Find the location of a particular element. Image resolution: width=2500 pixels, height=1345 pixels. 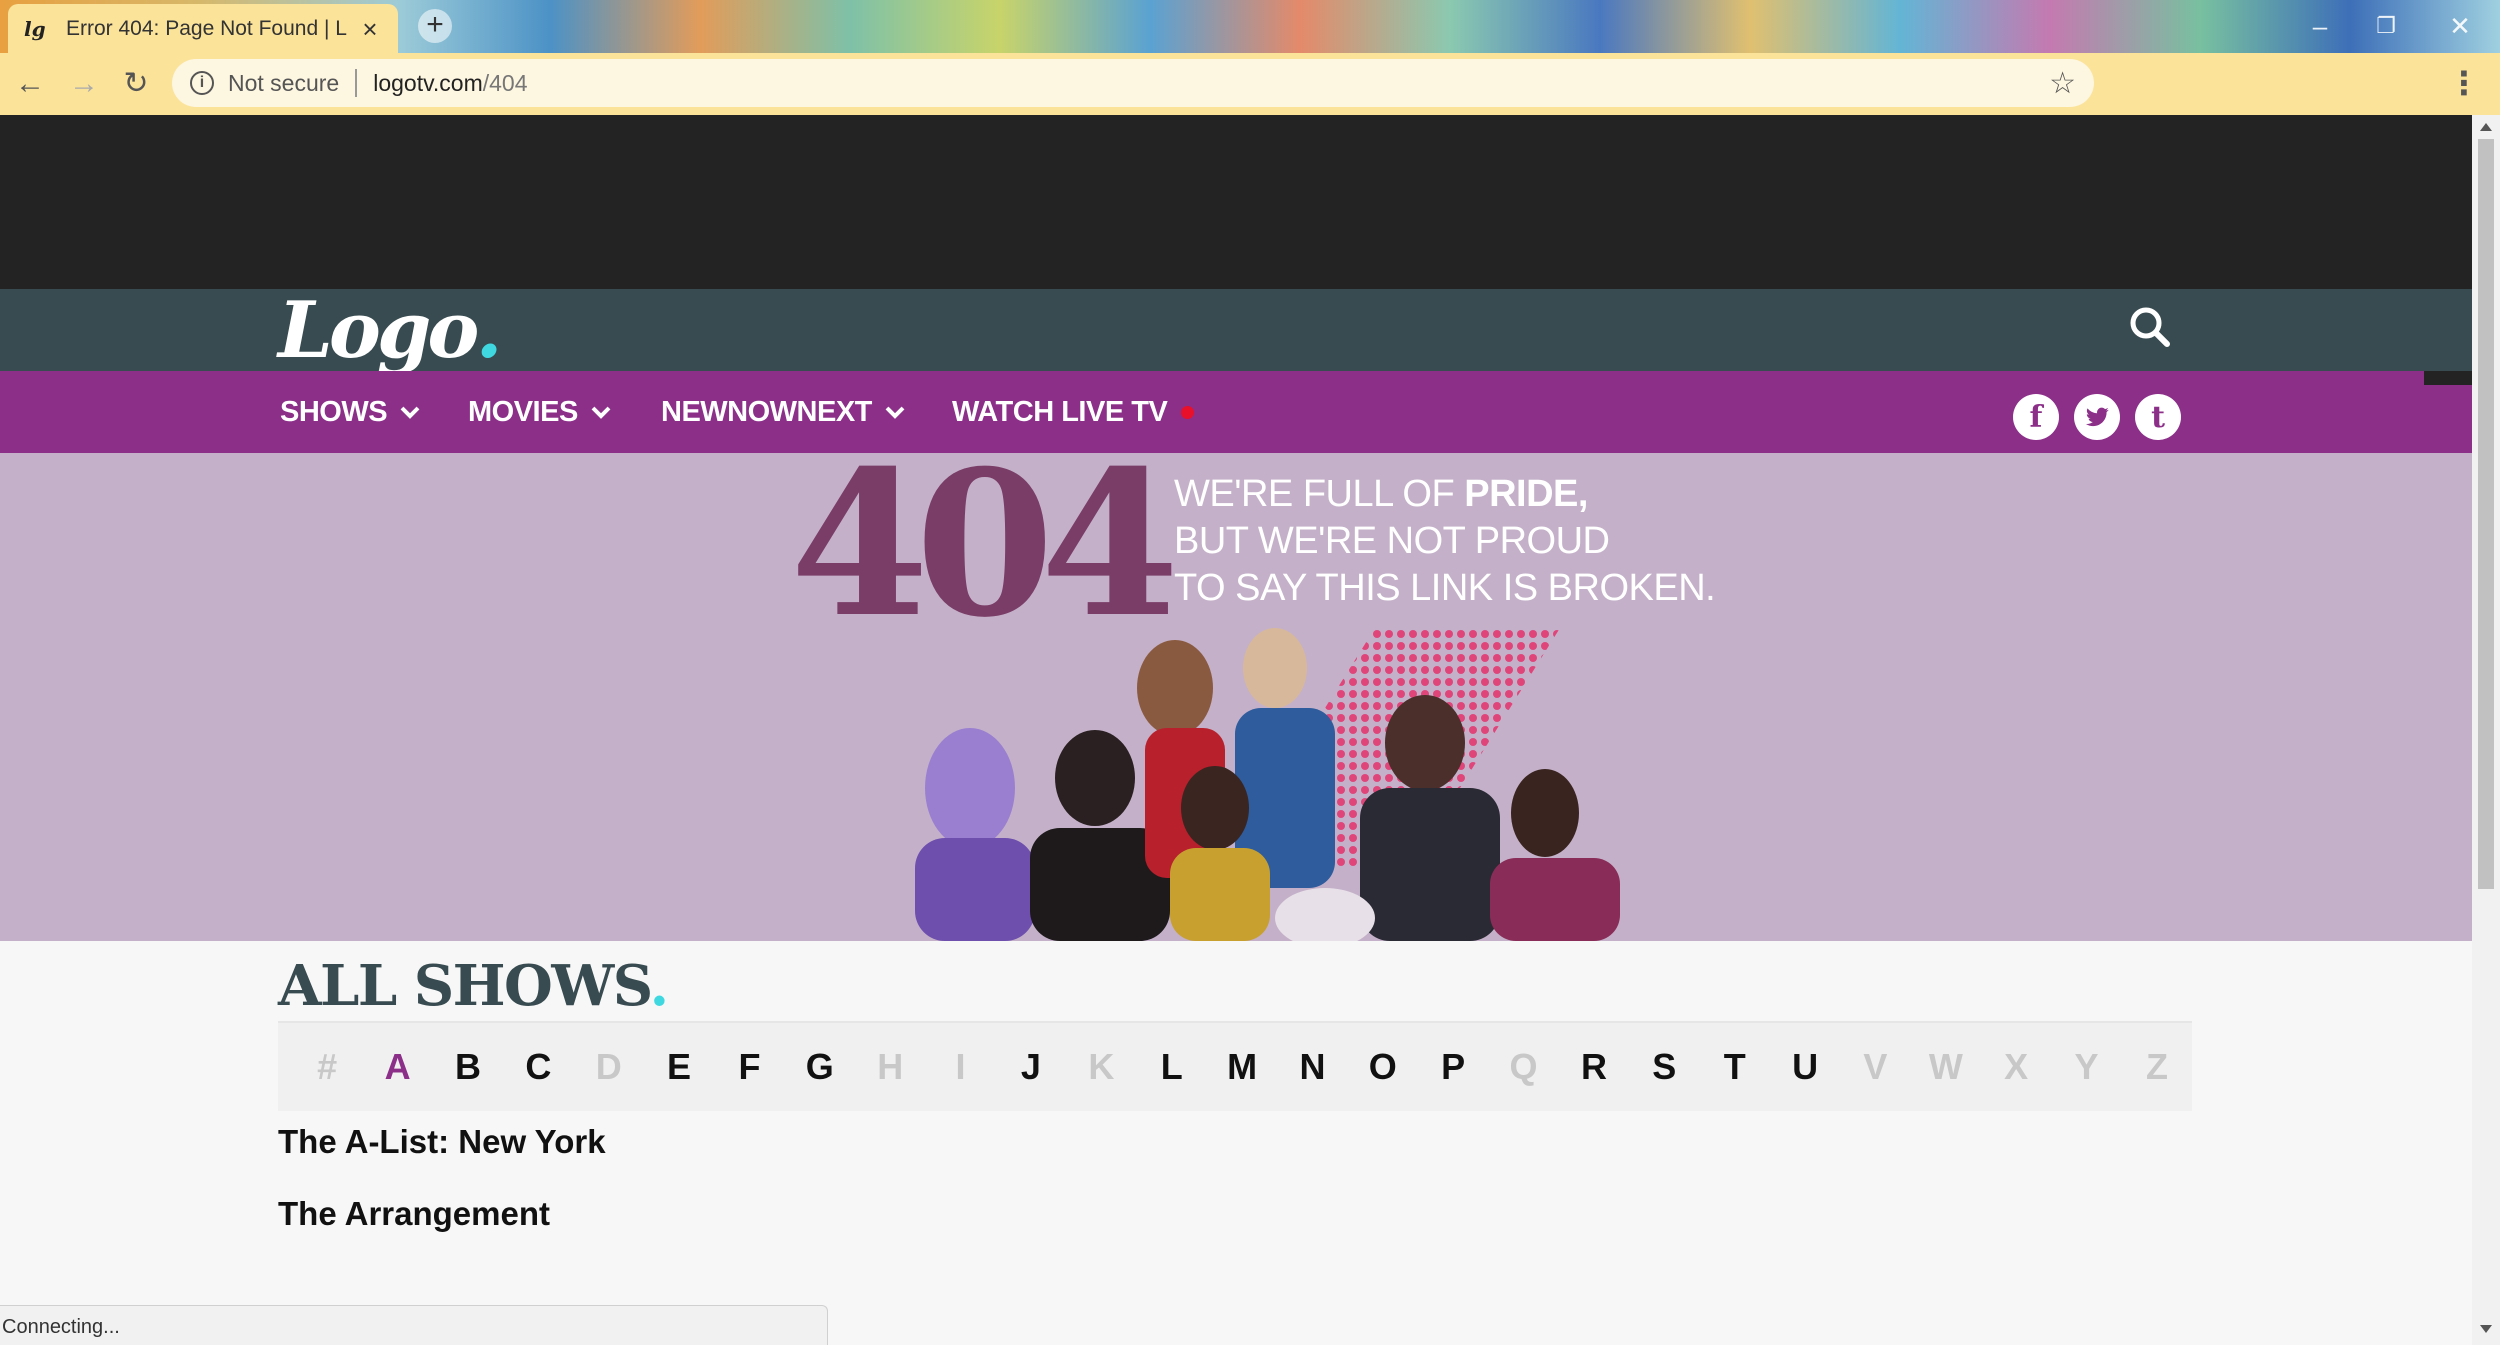

letter-filter-i: I is located at coordinates (960, 1066).